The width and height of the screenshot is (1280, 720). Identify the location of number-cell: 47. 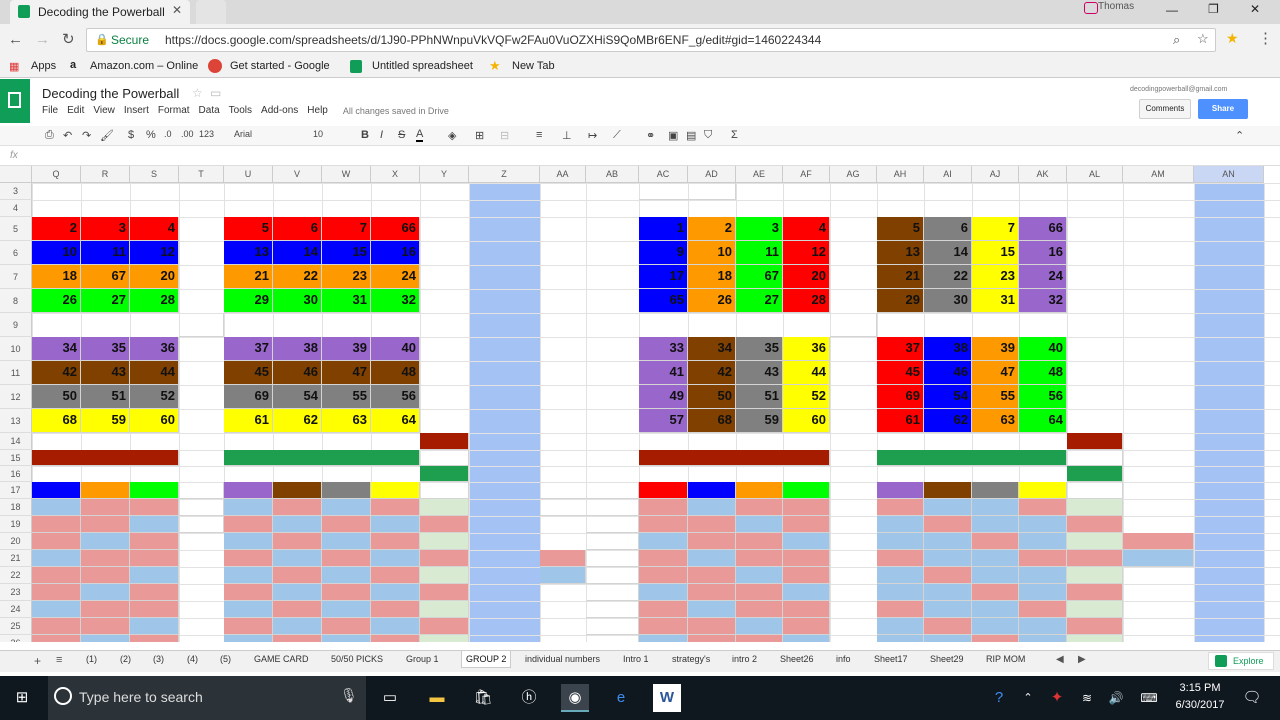
(995, 373).